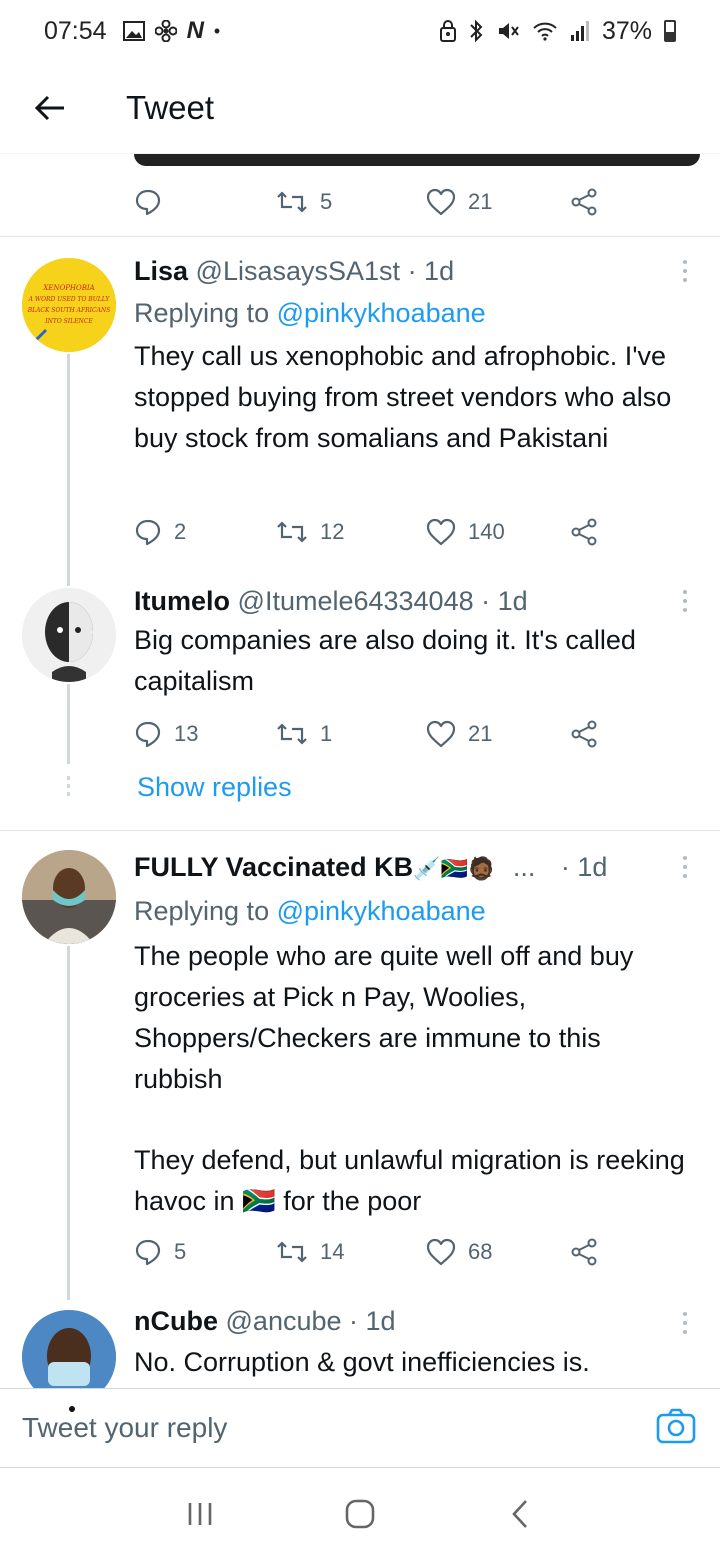  Describe the element at coordinates (417, 160) in the screenshot. I see `tweet-media-bottom` at that location.